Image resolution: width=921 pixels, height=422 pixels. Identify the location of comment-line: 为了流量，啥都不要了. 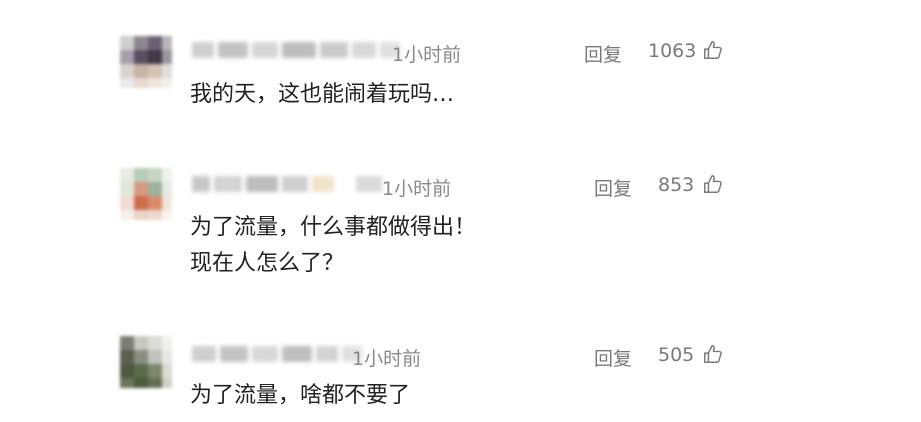
(300, 395).